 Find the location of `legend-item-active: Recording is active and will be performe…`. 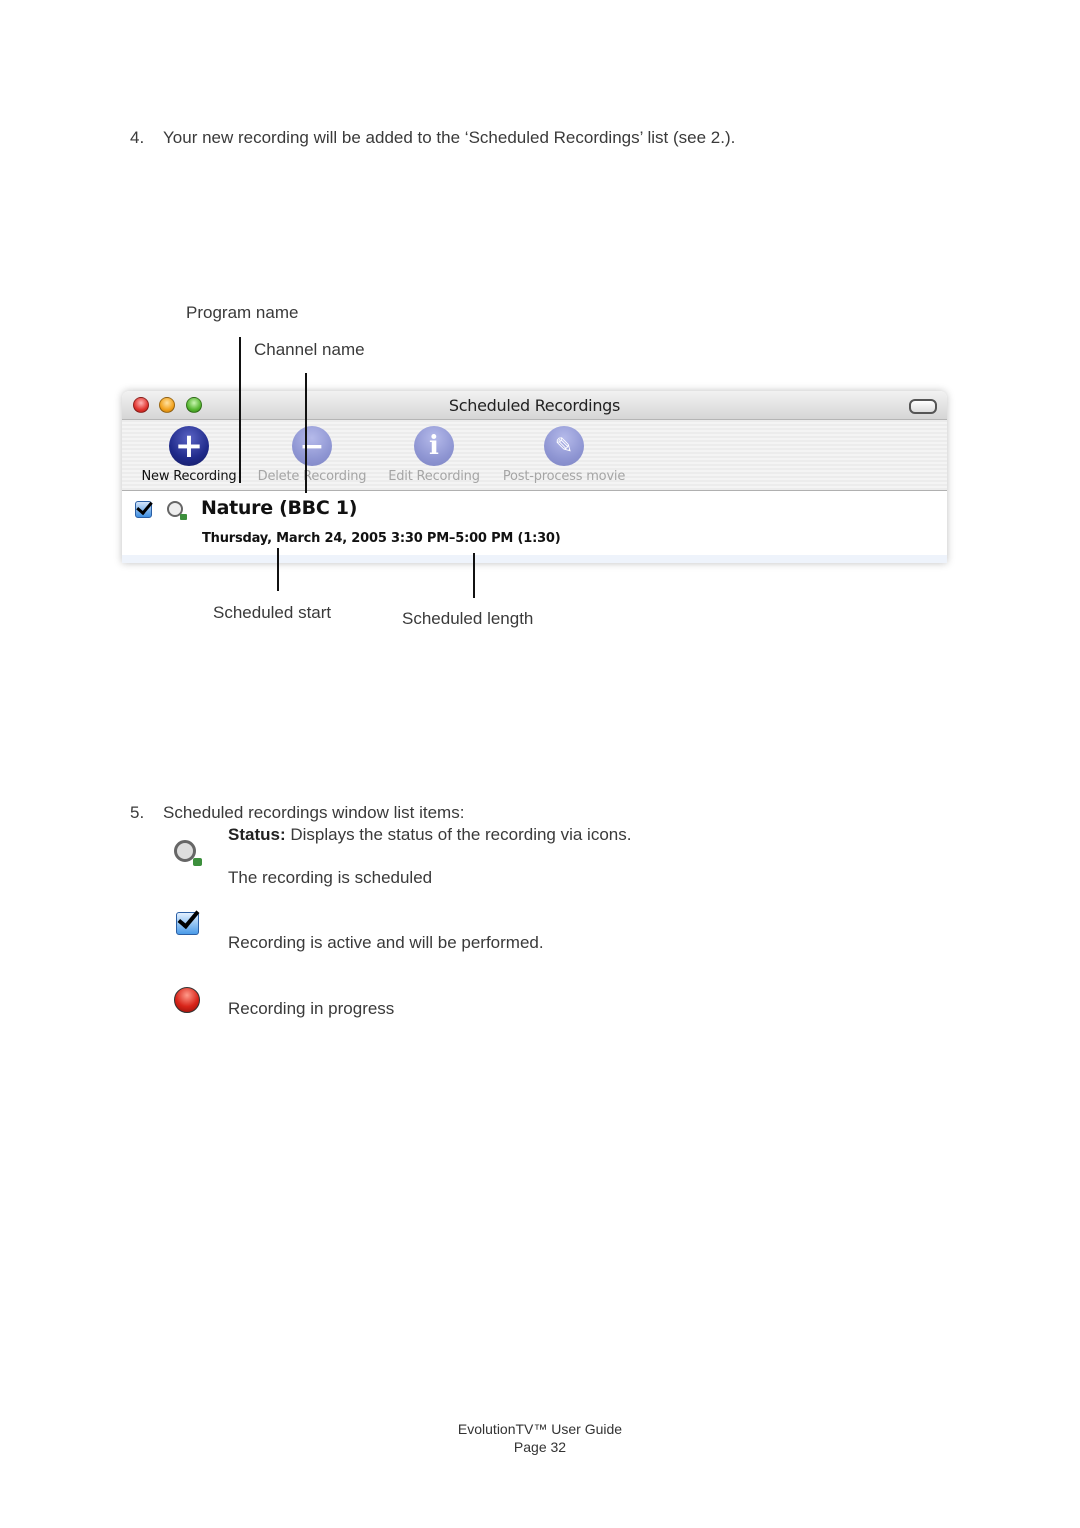

legend-item-active: Recording is active and will be performe… is located at coordinates (386, 942).